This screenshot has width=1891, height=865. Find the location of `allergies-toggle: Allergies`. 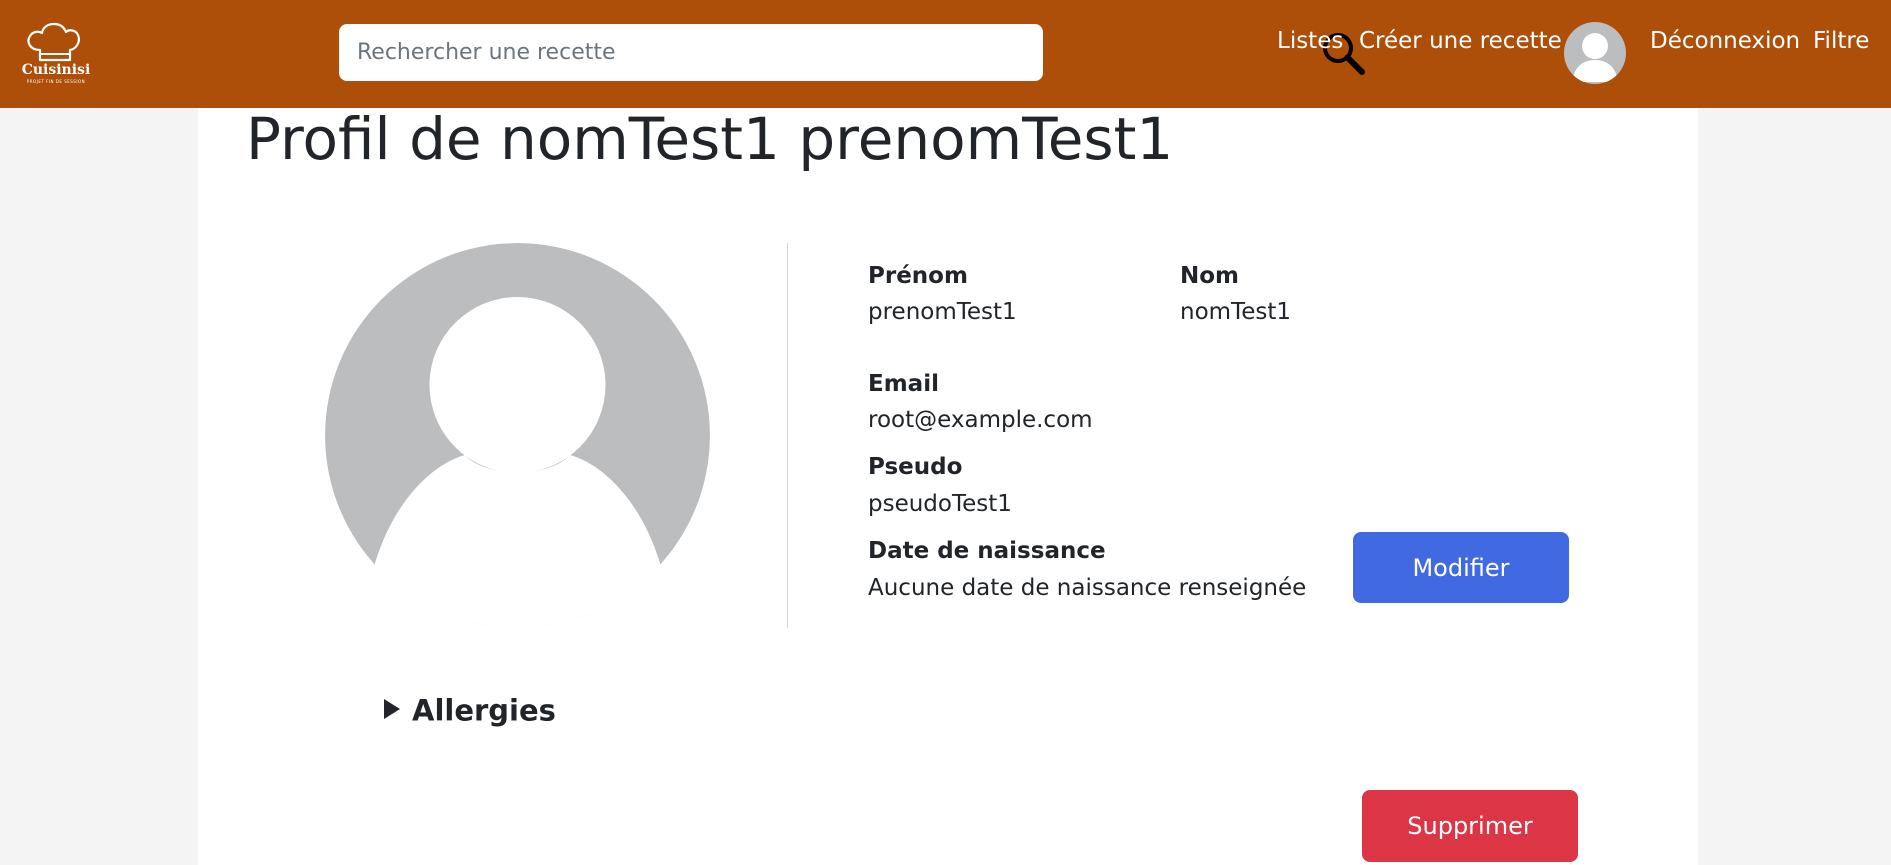

allergies-toggle: Allergies is located at coordinates (470, 710).